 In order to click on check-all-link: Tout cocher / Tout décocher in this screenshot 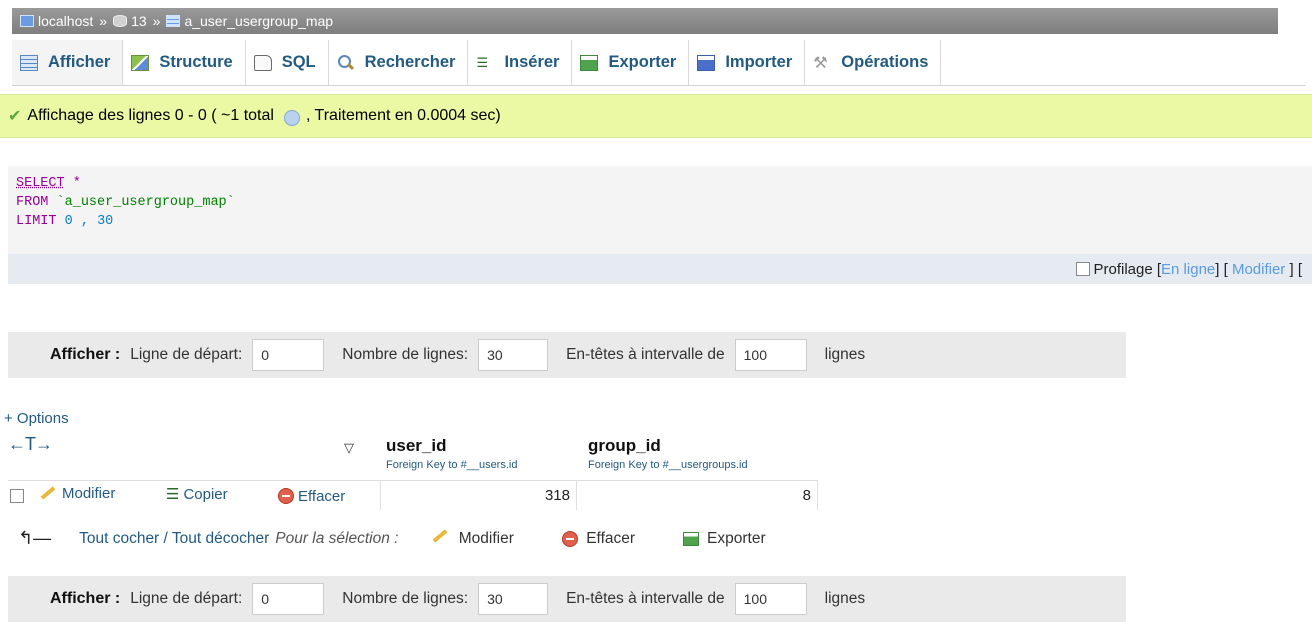, I will do `click(174, 539)`.